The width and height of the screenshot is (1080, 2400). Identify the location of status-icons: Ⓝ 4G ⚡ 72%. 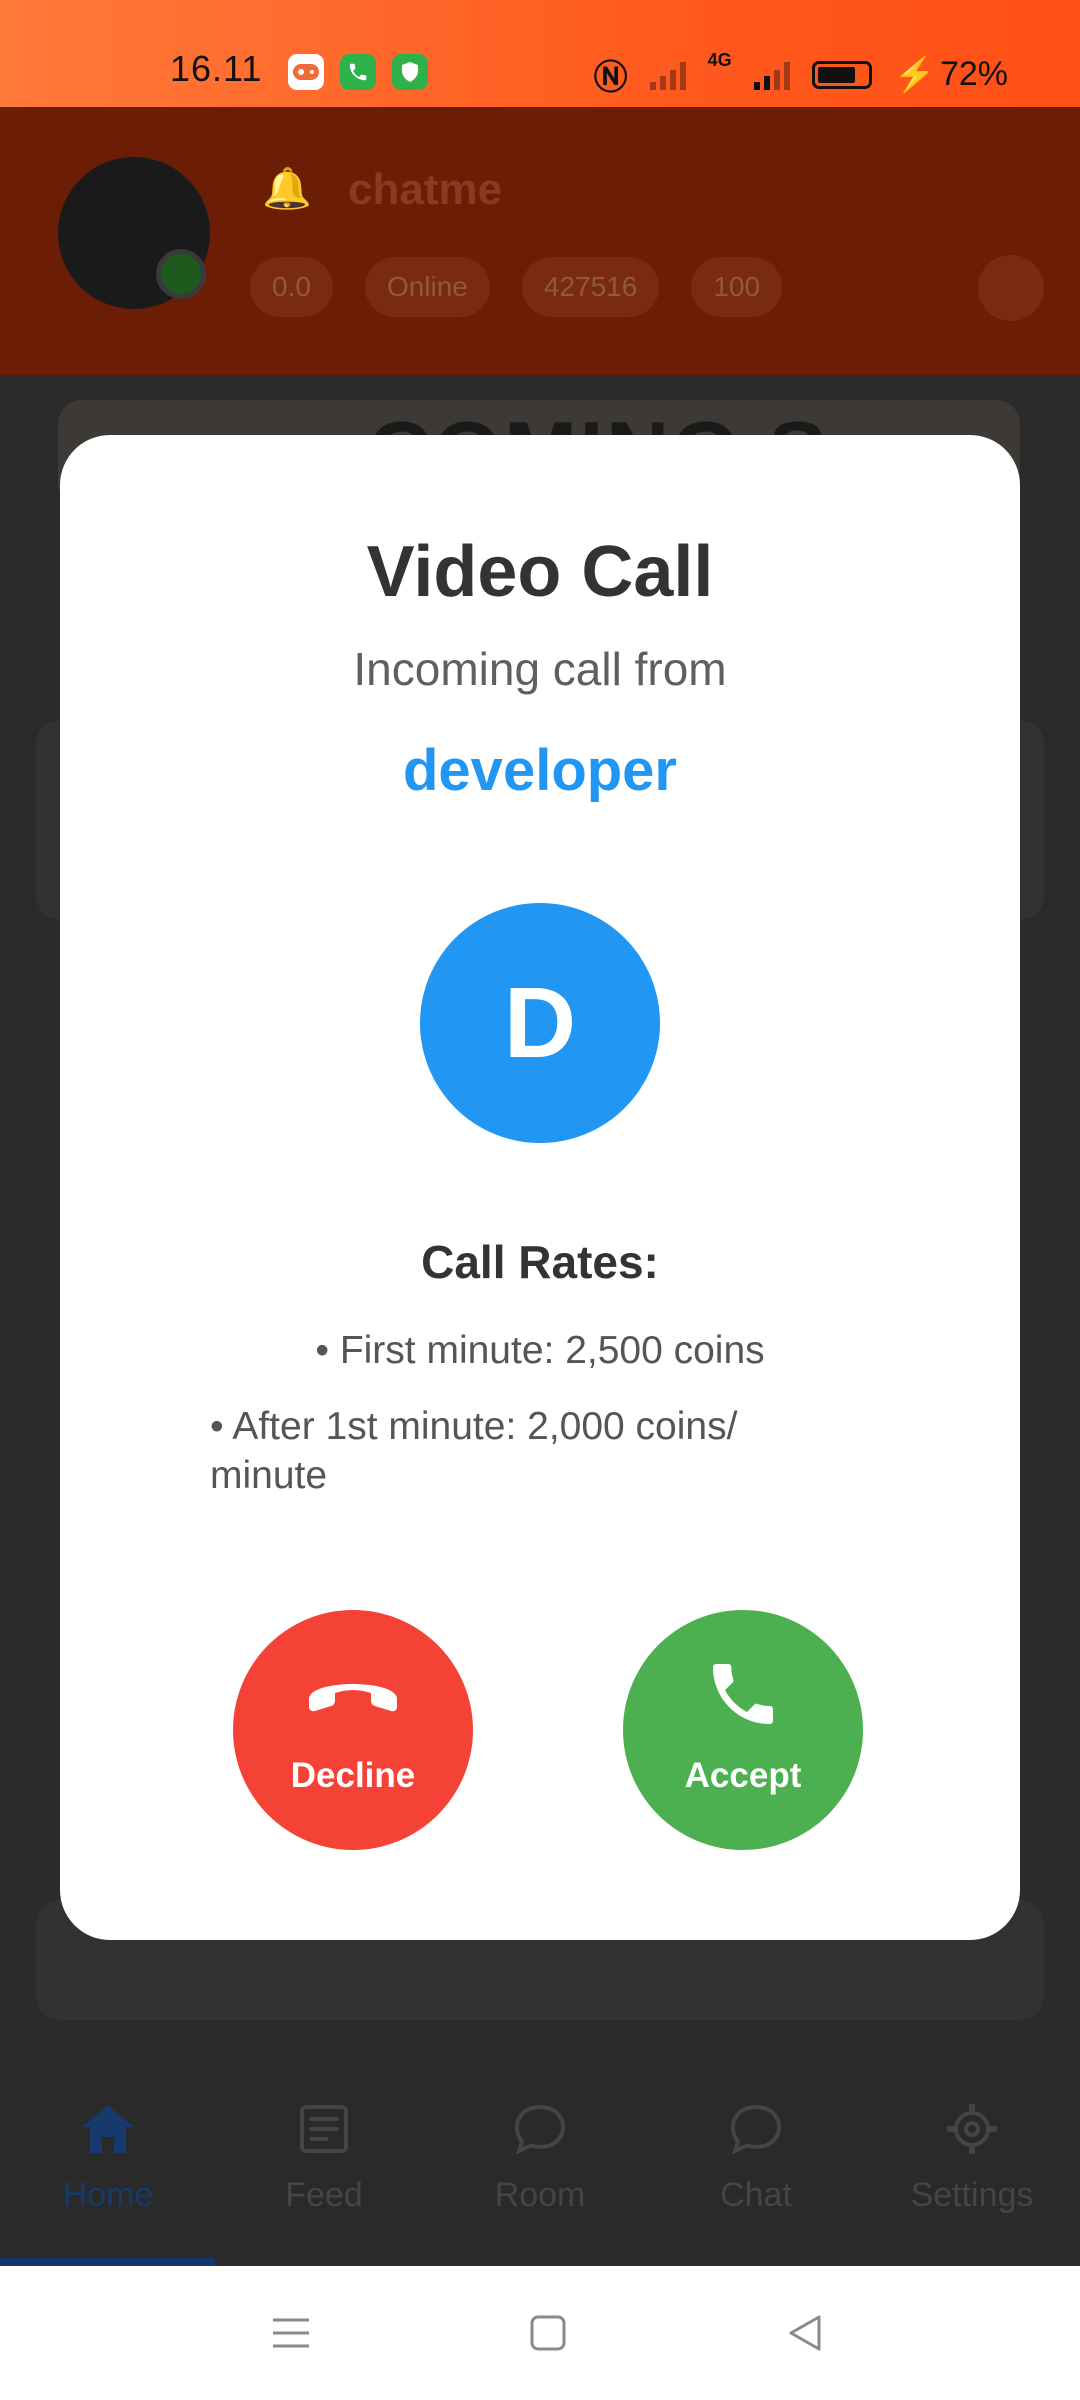
(801, 74).